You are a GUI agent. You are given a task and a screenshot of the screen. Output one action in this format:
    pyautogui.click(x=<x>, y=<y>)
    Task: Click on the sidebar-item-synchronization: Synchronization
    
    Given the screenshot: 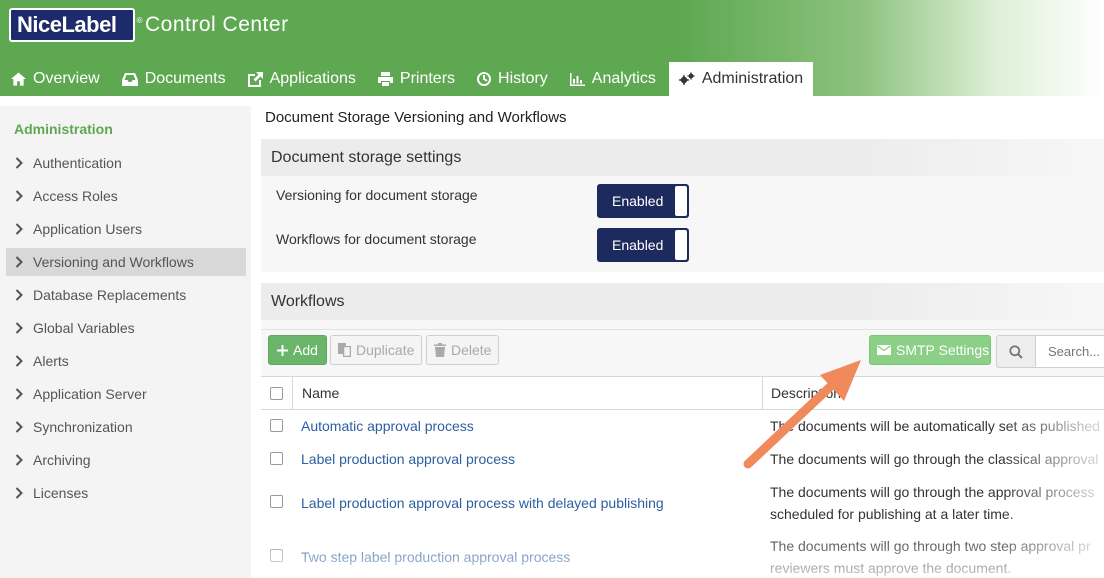 What is the action you would take?
    pyautogui.click(x=126, y=427)
    